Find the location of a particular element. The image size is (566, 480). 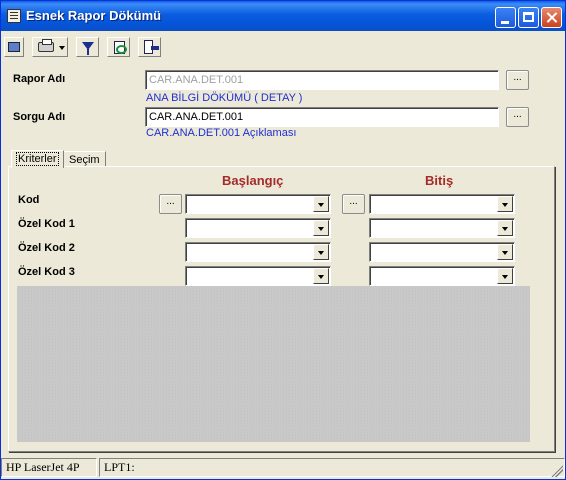

ozel-kod-3-end-select is located at coordinates (442, 276).